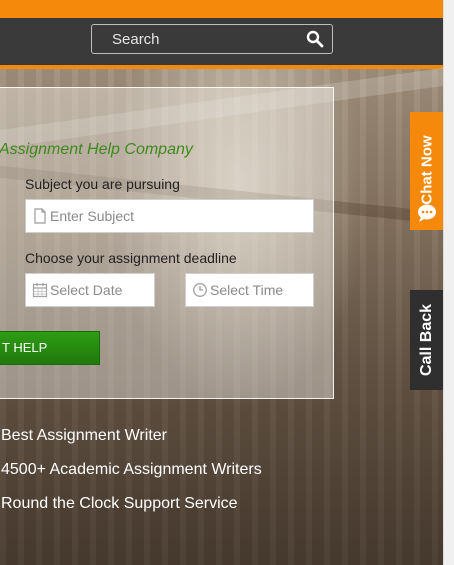 Image resolution: width=454 pixels, height=565 pixels. Describe the element at coordinates (221, 9) in the screenshot. I see `top-accent-bar` at that location.